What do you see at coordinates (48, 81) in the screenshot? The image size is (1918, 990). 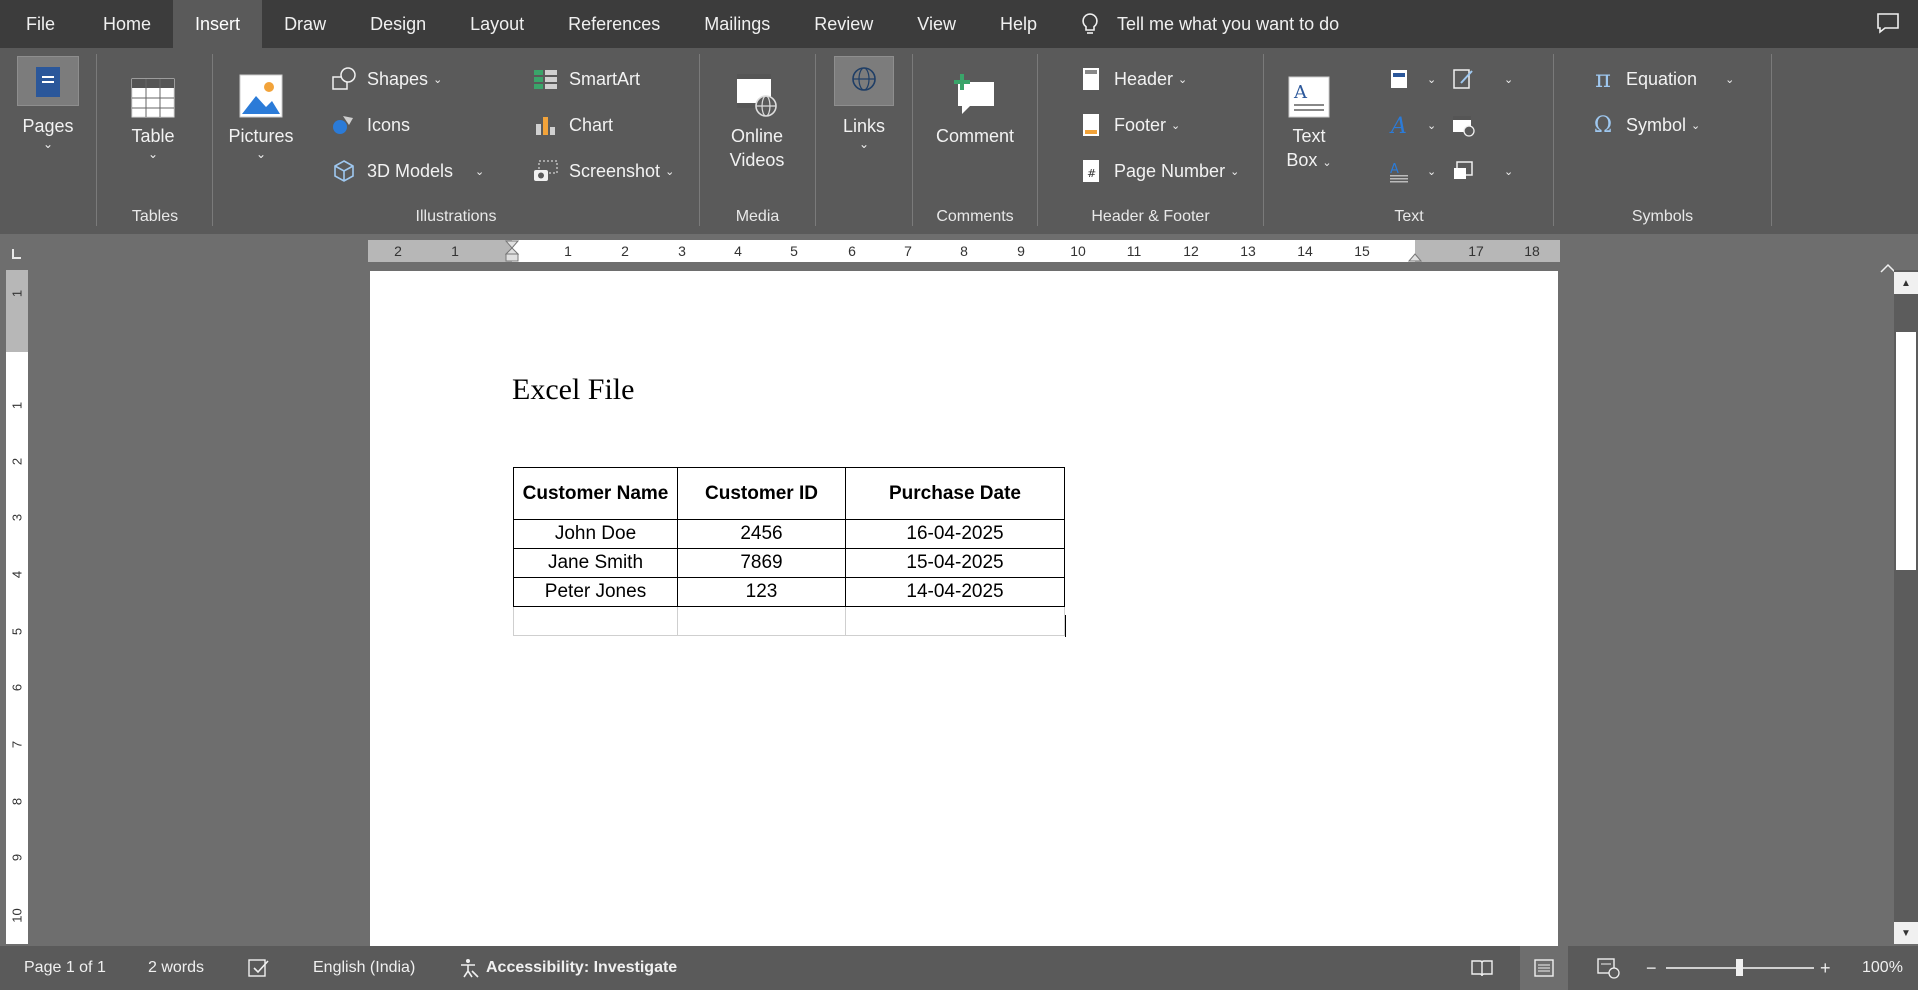 I see `pages-button` at bounding box center [48, 81].